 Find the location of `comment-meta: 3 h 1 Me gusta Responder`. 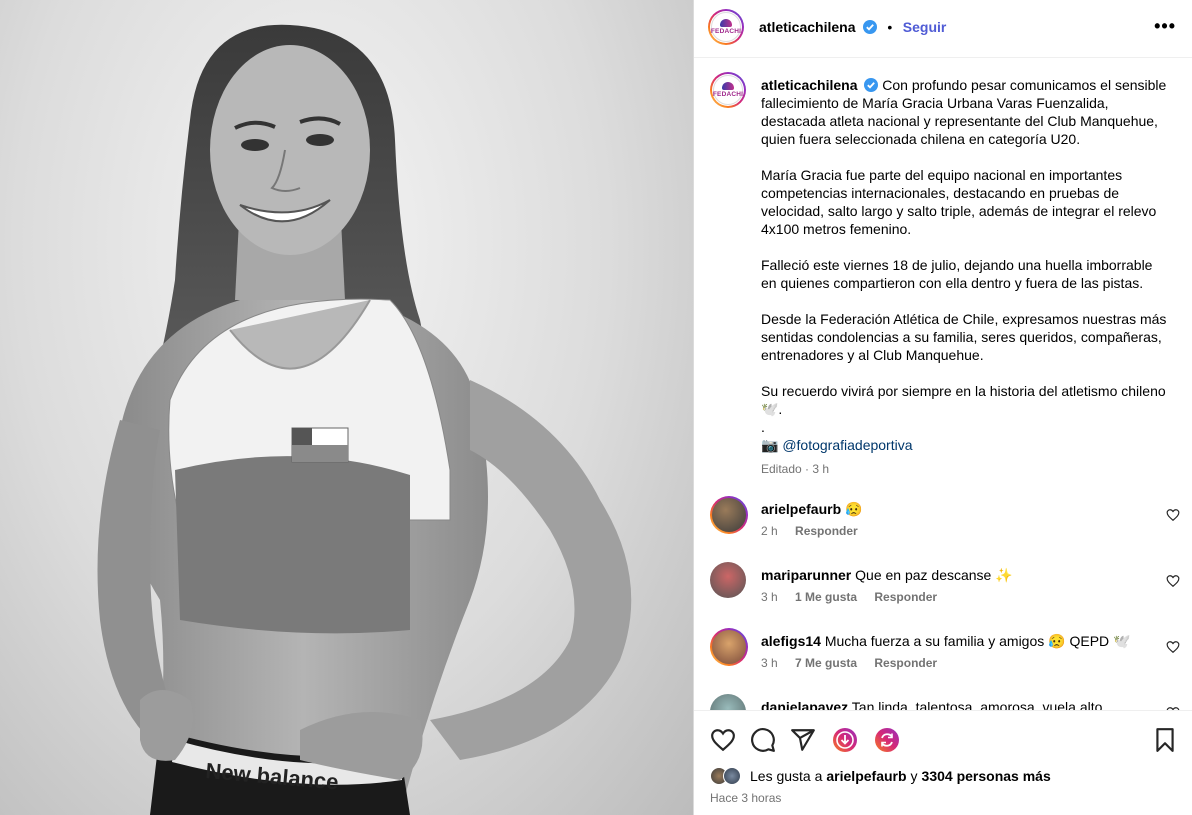

comment-meta: 3 h 1 Me gusta Responder is located at coordinates (856, 597).